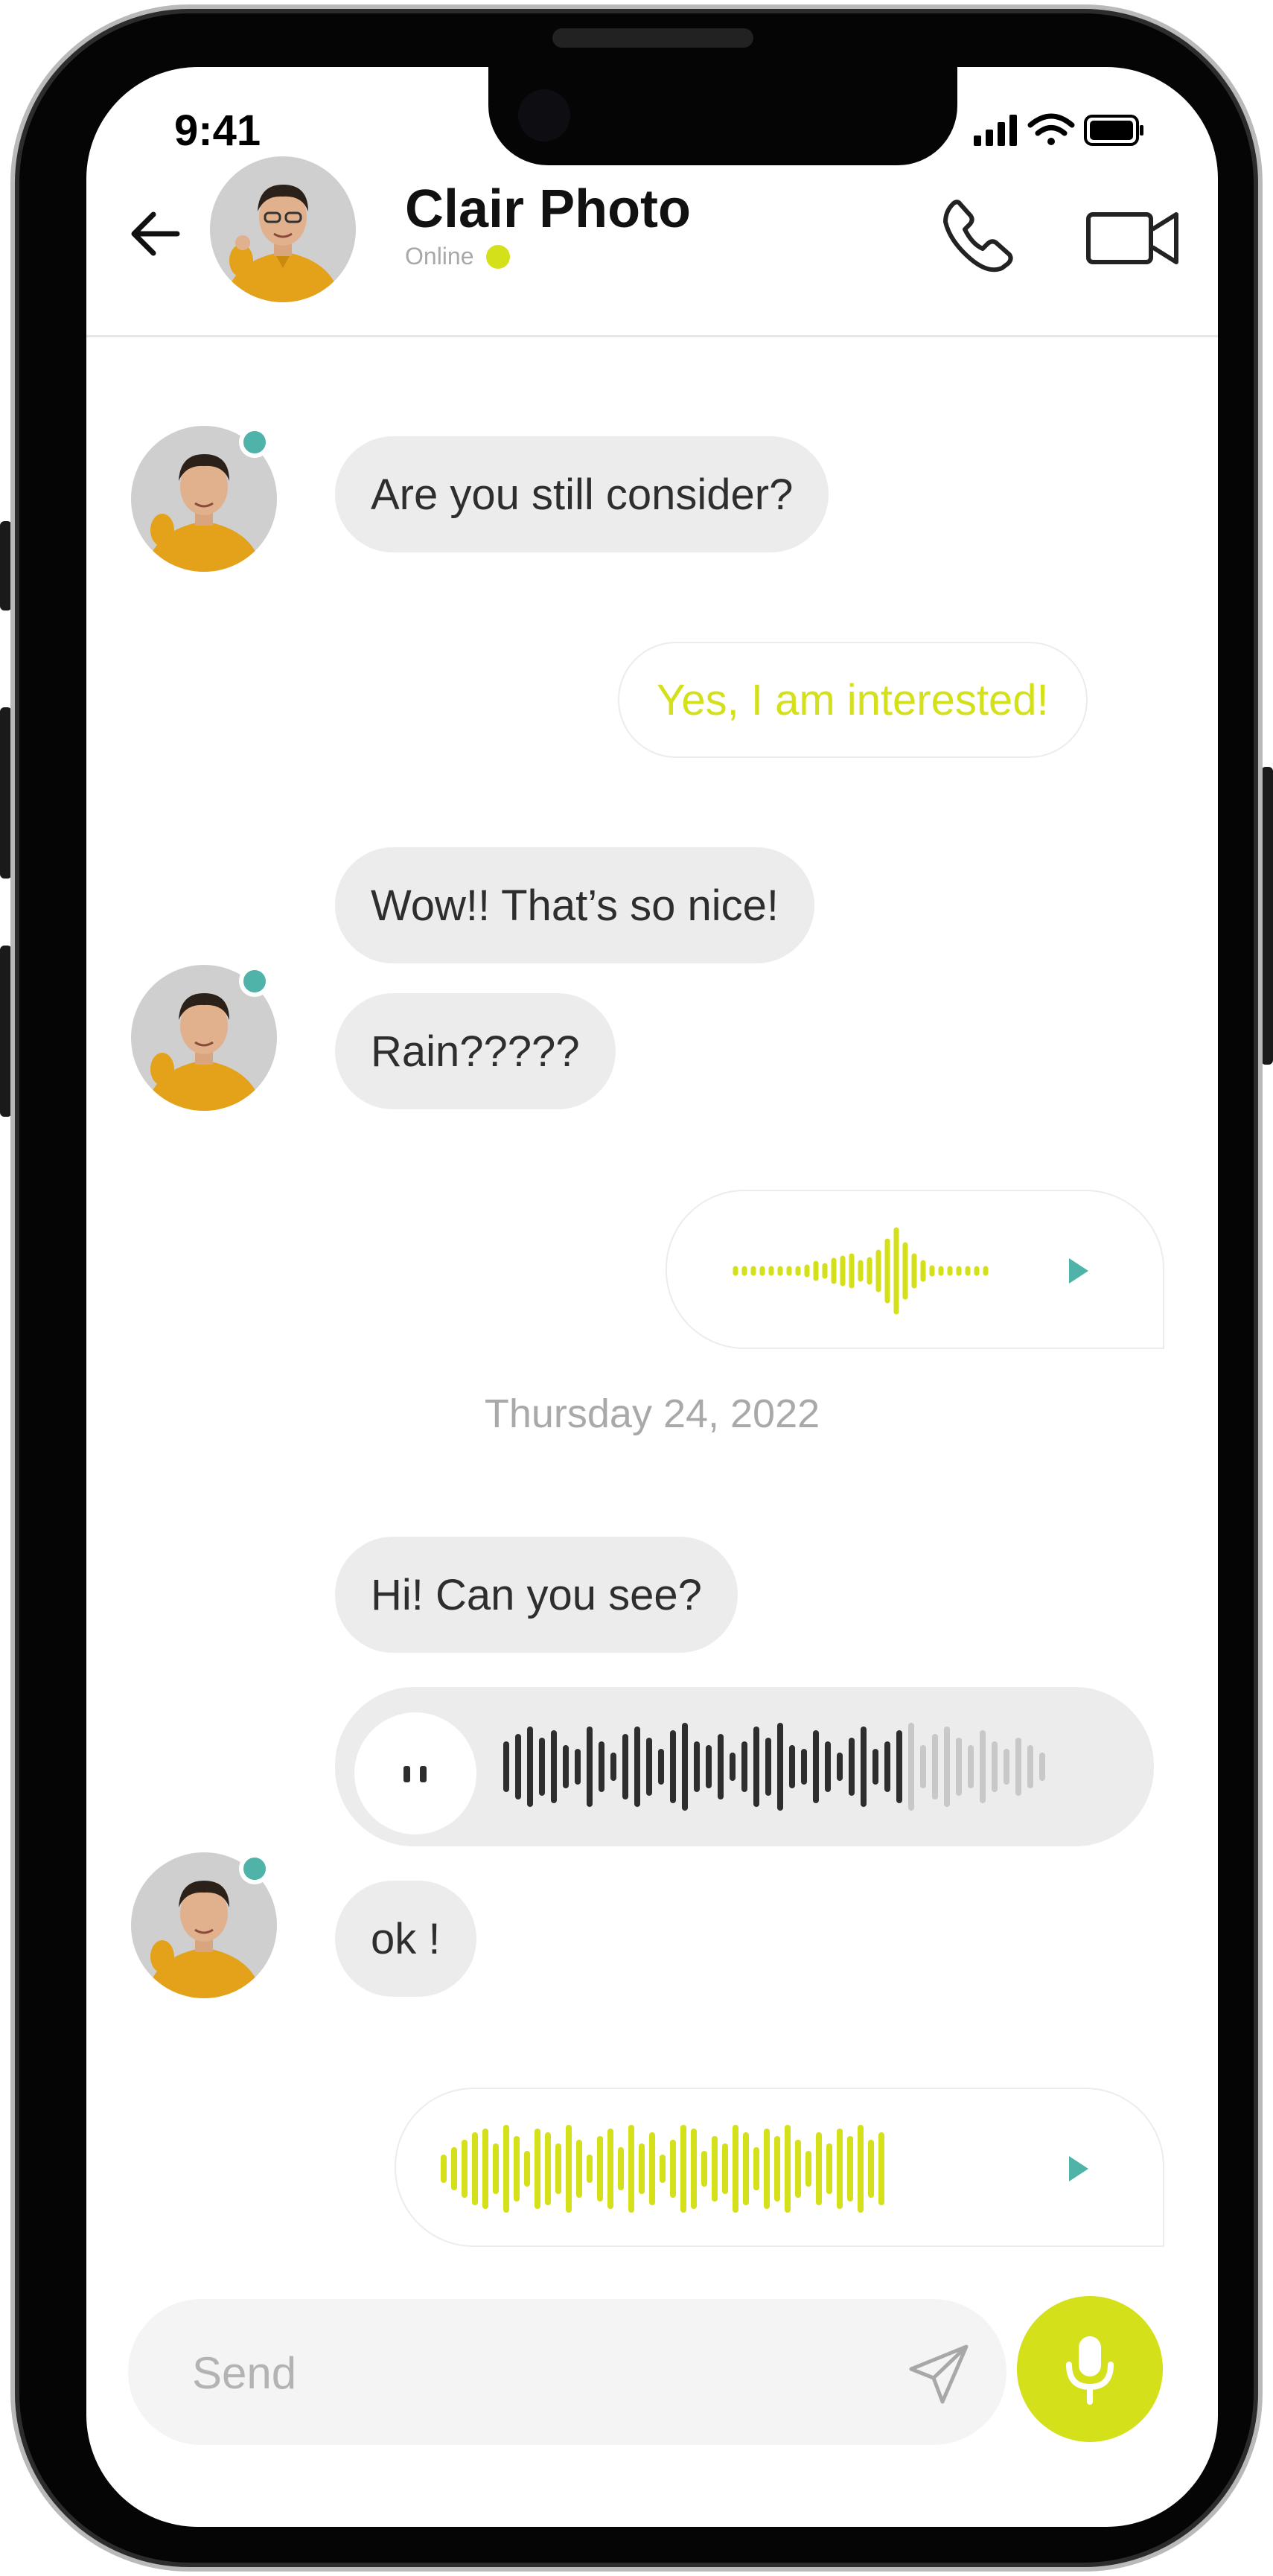  I want to click on incoming-message: Are you still consider?, so click(582, 494).